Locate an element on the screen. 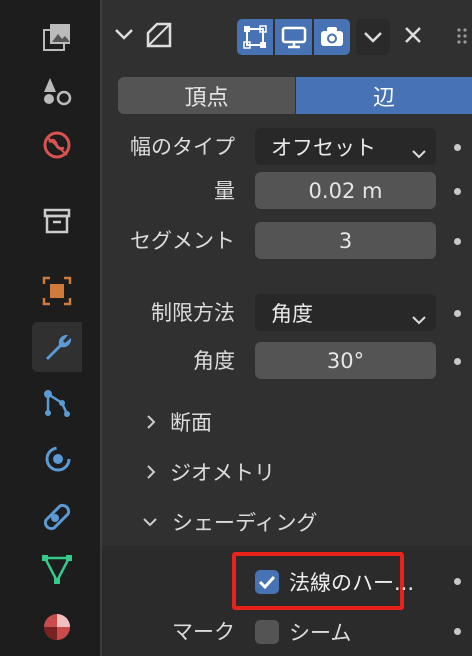  segments-label: セグメント is located at coordinates (182, 241).